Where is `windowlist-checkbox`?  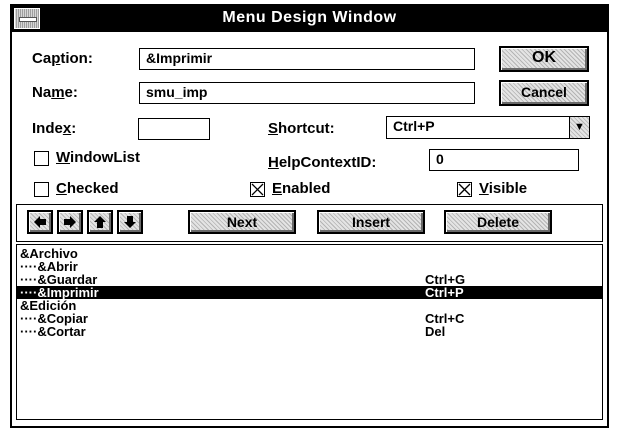 windowlist-checkbox is located at coordinates (41, 158).